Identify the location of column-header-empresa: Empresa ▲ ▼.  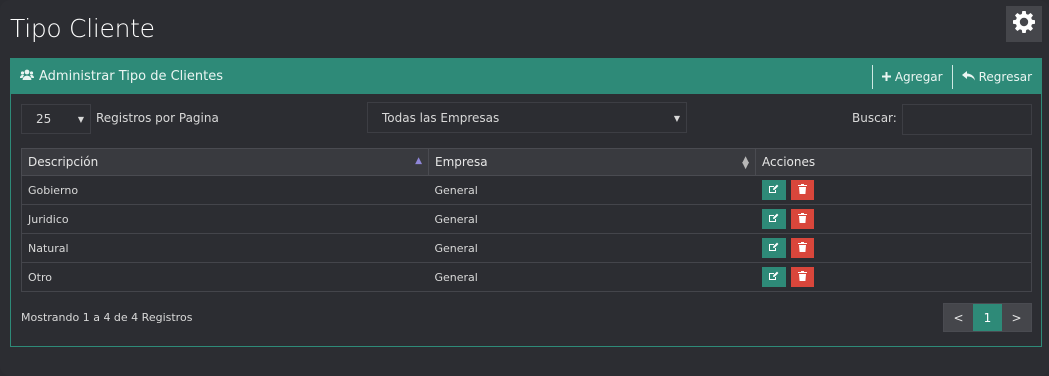
(592, 162).